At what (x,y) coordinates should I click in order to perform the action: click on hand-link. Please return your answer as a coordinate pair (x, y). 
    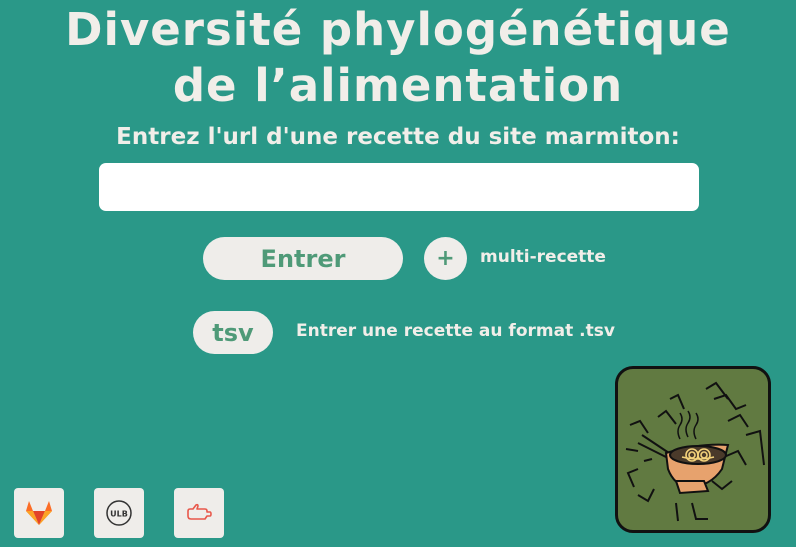
    Looking at the image, I should click on (199, 513).